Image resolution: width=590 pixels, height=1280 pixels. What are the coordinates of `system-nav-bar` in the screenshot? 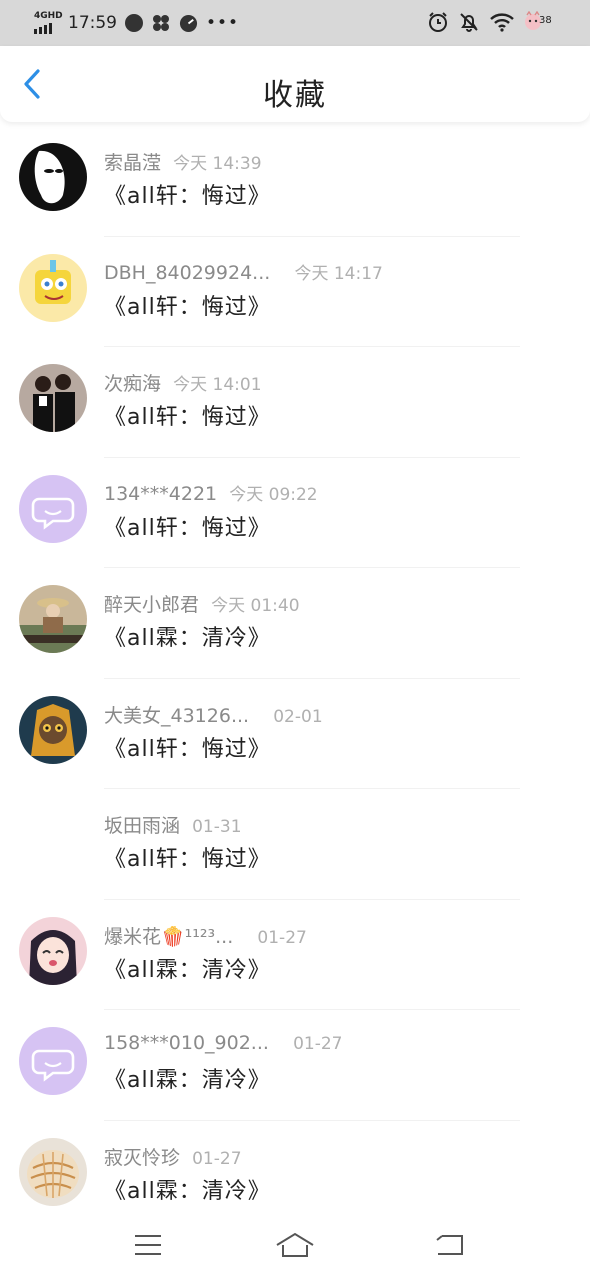 It's located at (295, 1246).